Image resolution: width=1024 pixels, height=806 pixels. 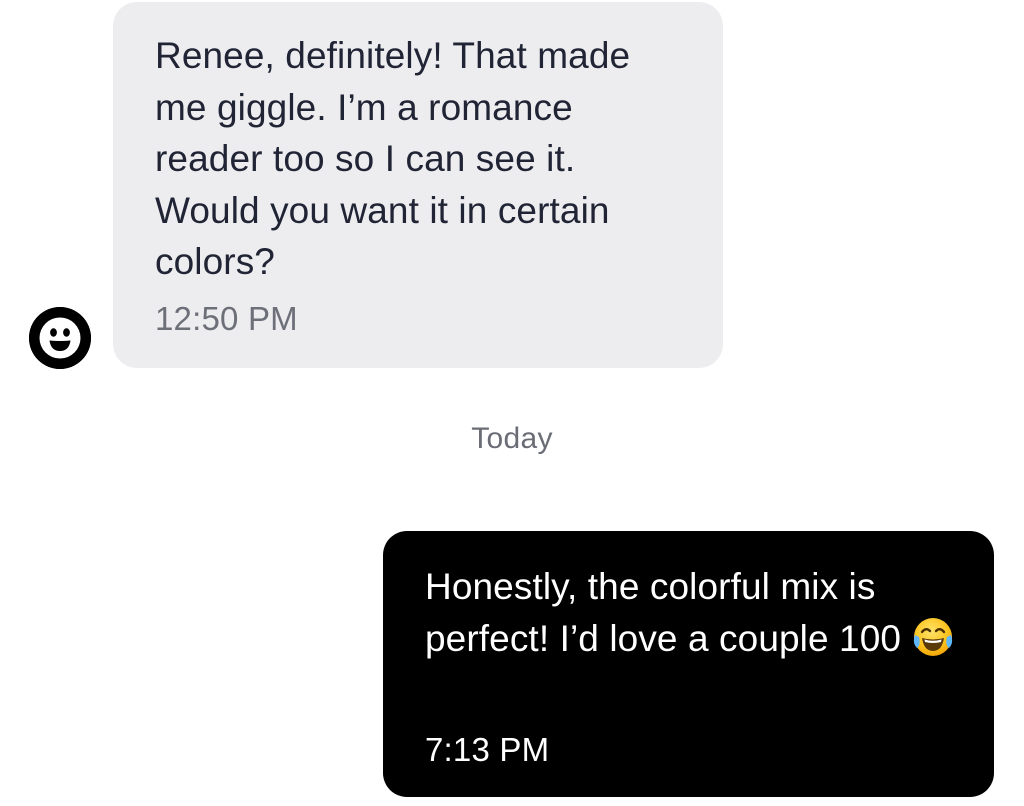 I want to click on date-divider: Today, so click(x=512, y=438).